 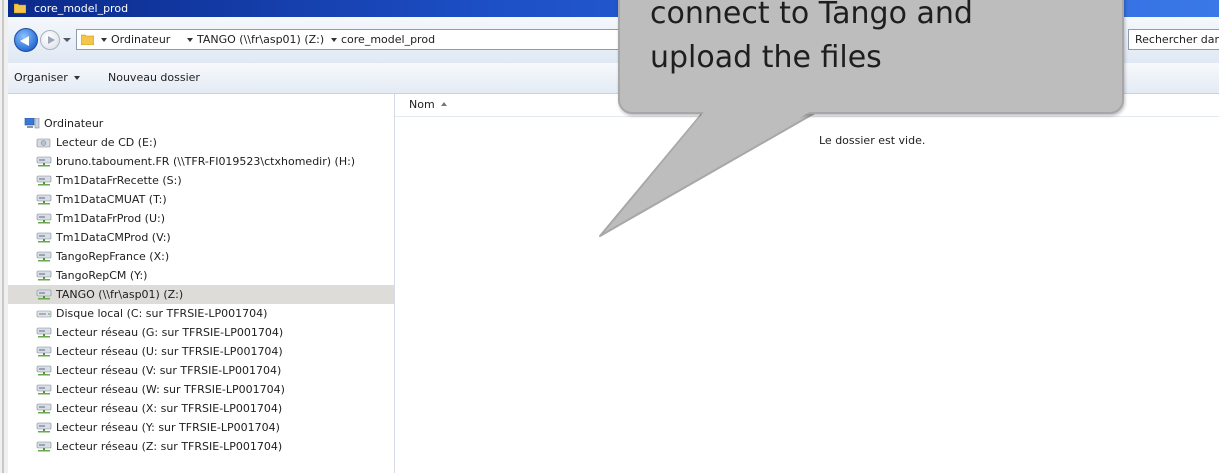 I want to click on folder-icon, so click(x=20, y=8).